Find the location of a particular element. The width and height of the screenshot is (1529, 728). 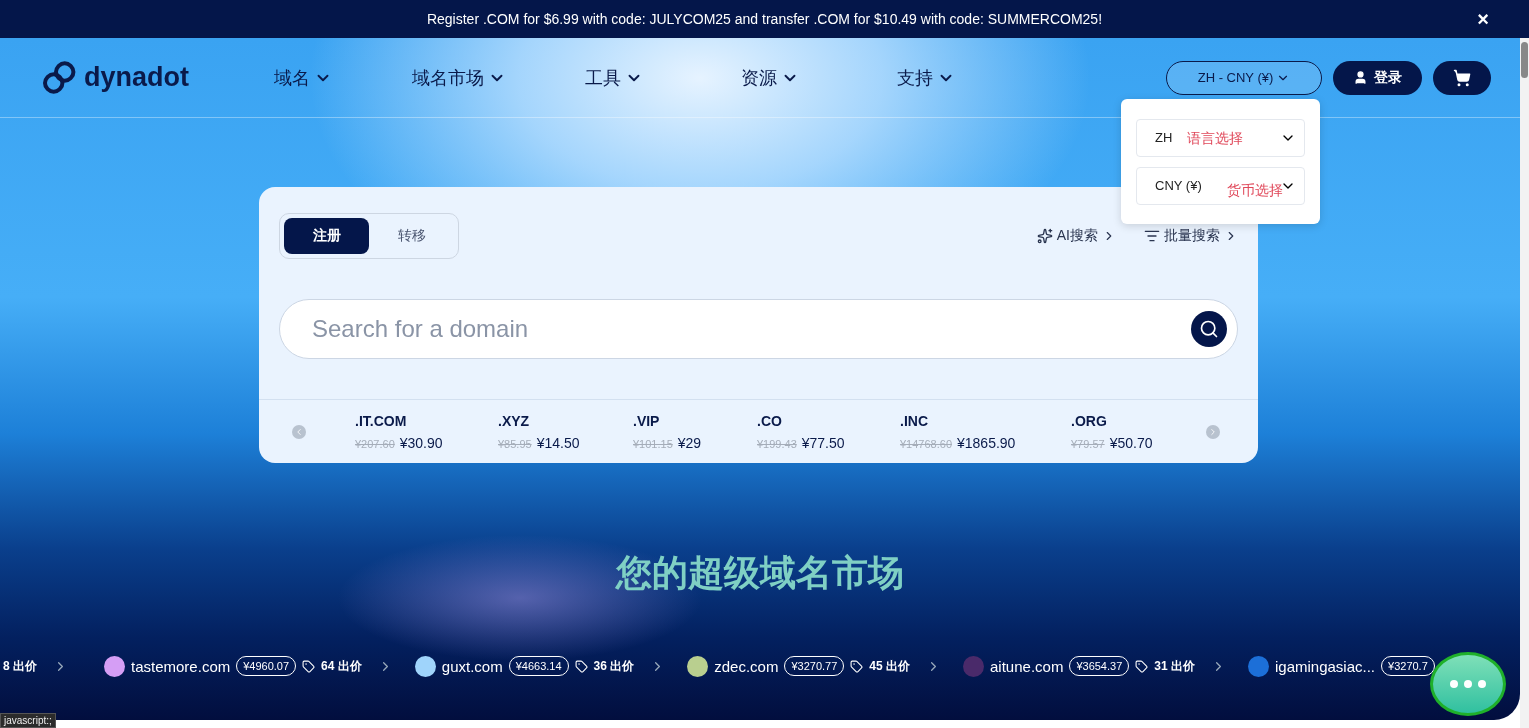

bulk-search-link: 批量搜索 is located at coordinates (1191, 236).